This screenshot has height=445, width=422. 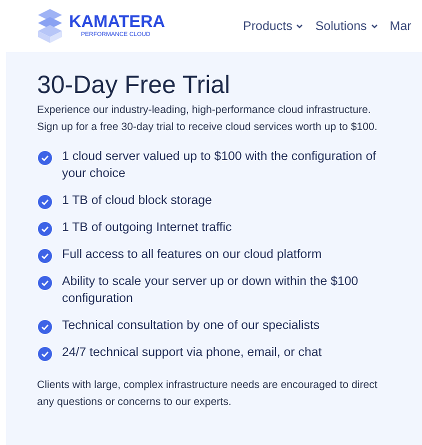 What do you see at coordinates (192, 352) in the screenshot?
I see `feature-text: 24/7 technical support via phone, email, or chat` at bounding box center [192, 352].